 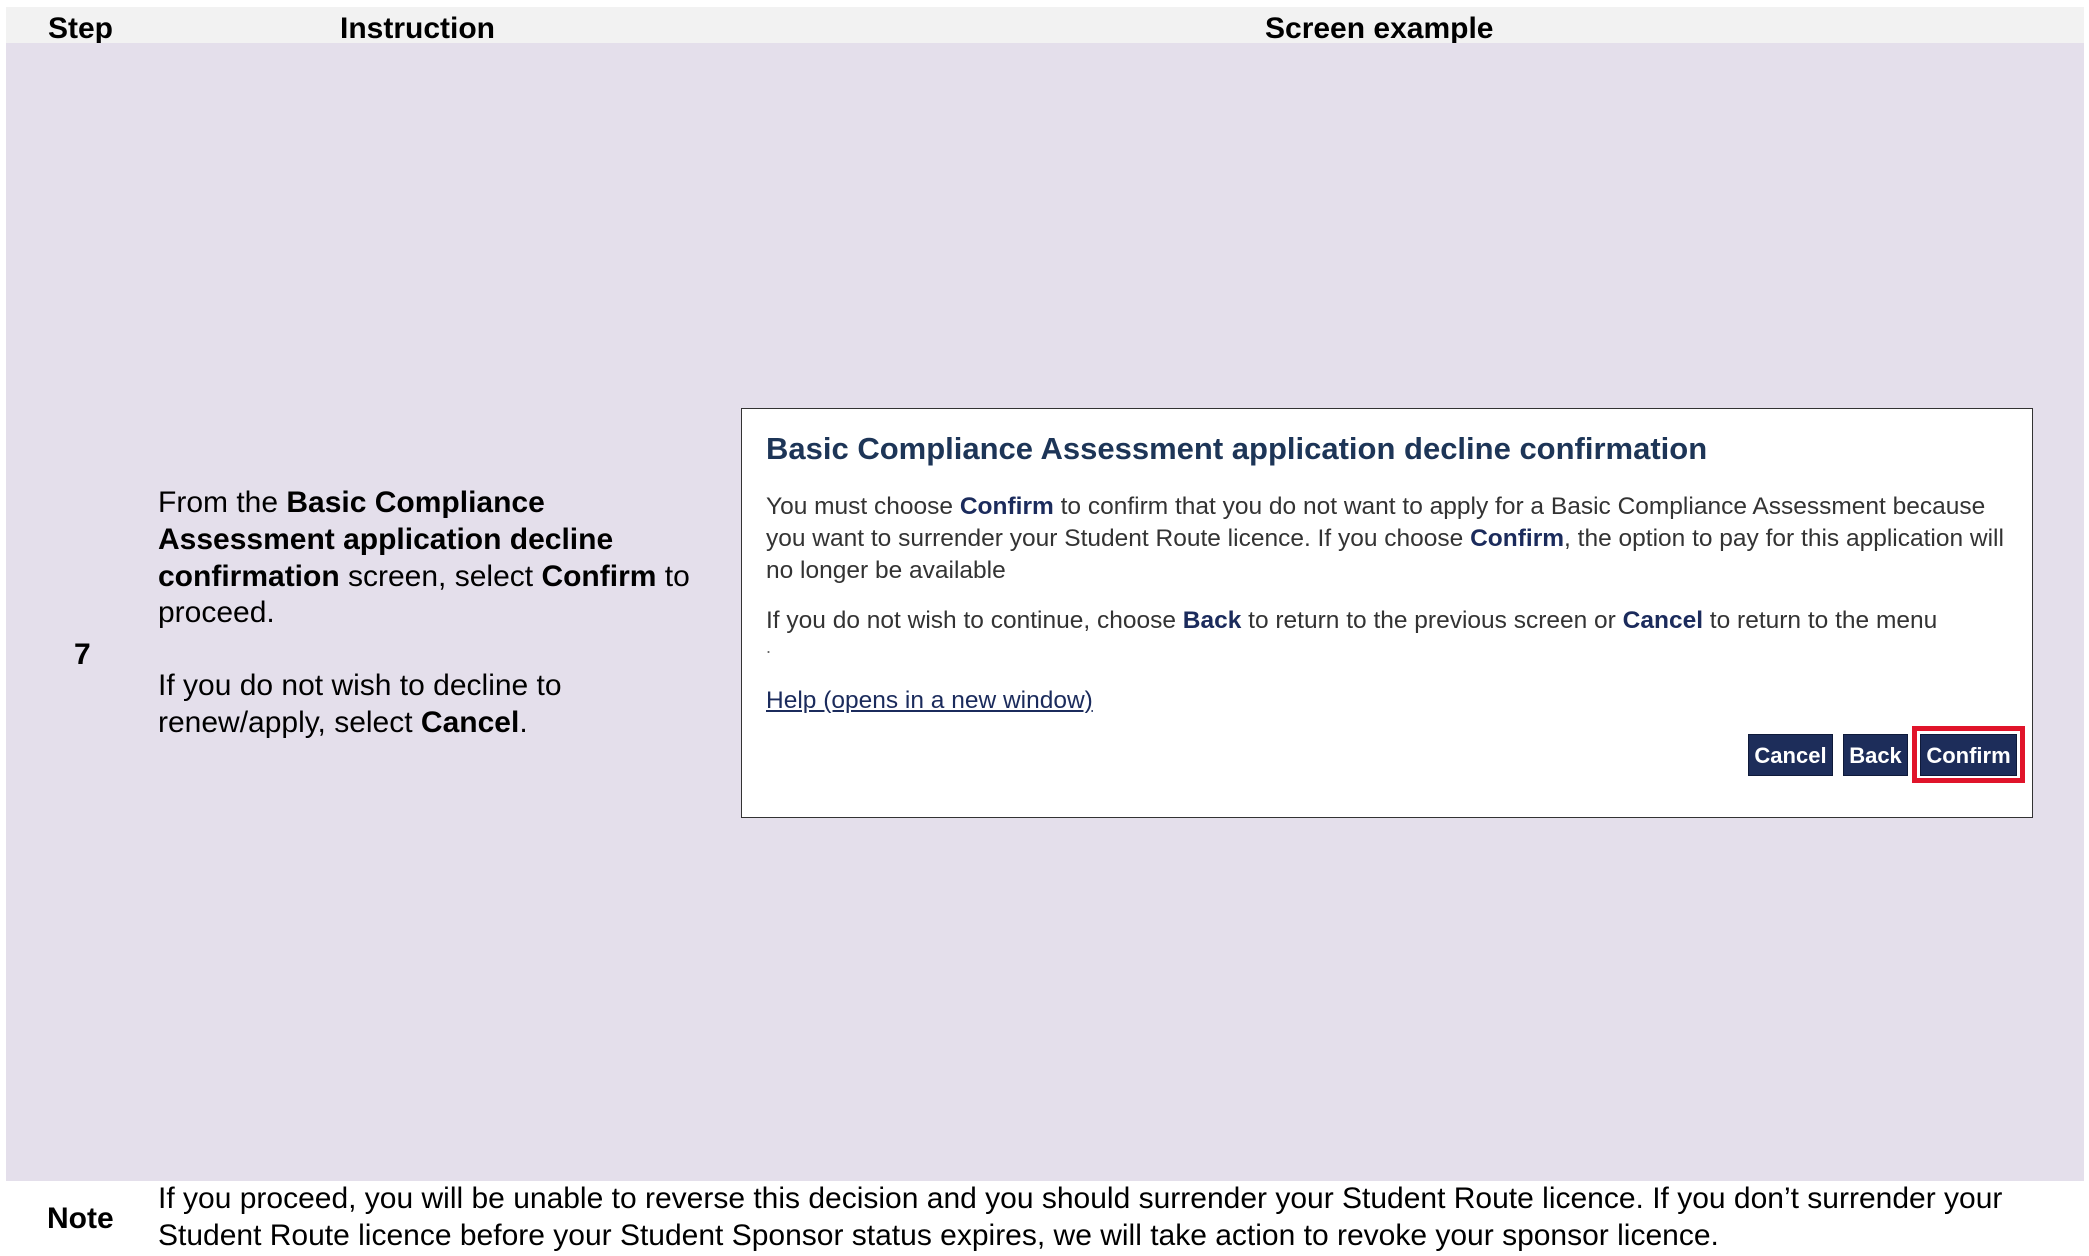 What do you see at coordinates (1875, 755) in the screenshot?
I see `back-button: Back` at bounding box center [1875, 755].